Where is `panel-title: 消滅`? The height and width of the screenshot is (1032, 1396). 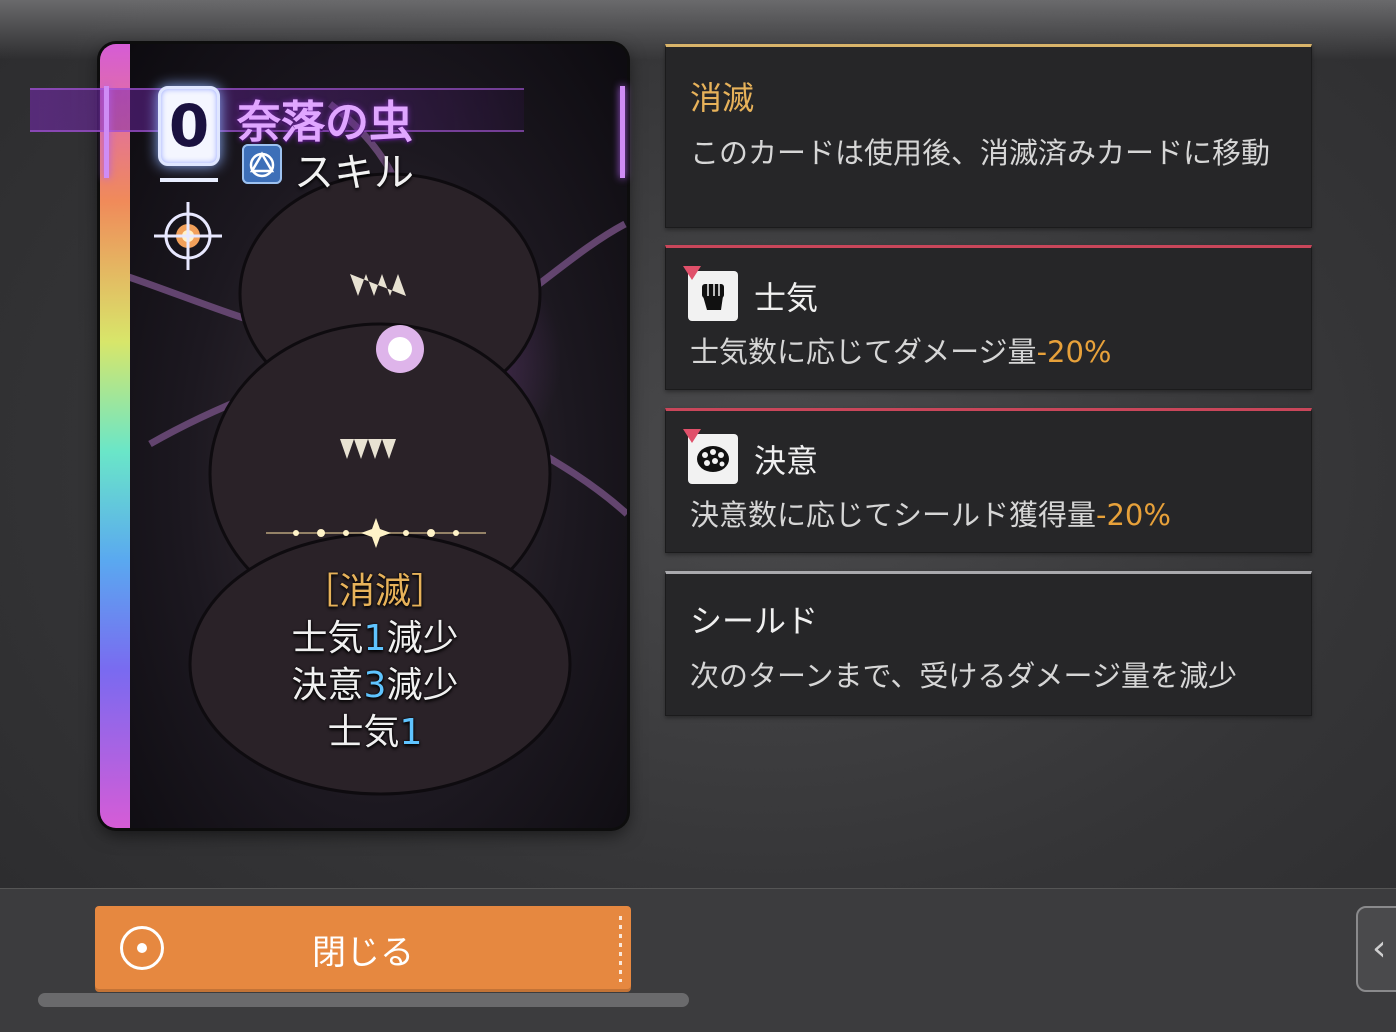
panel-title: 消滅 is located at coordinates (722, 98).